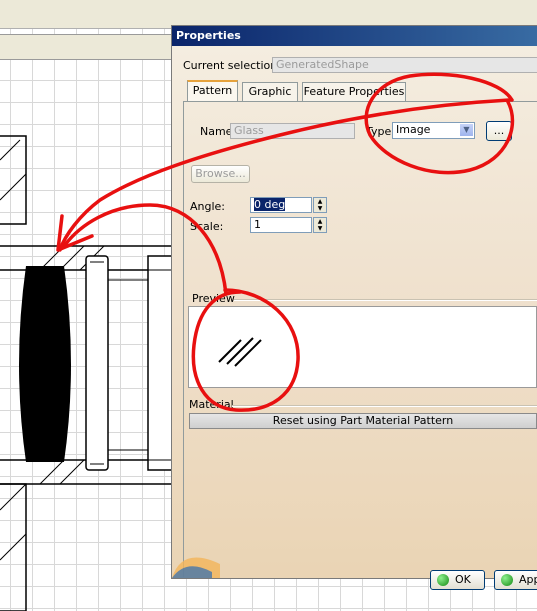  What do you see at coordinates (212, 90) in the screenshot?
I see `tab-pattern: Pattern` at bounding box center [212, 90].